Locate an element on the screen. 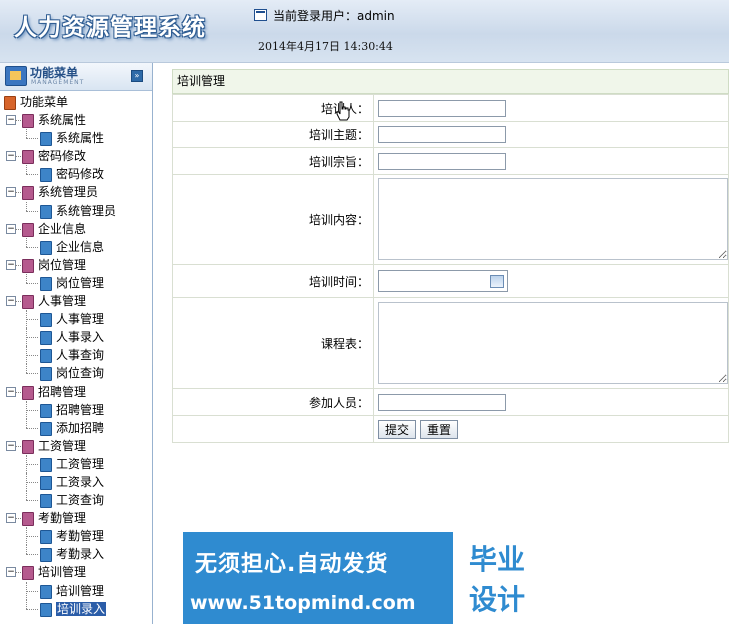 The image size is (729, 624). collapse-icon: » is located at coordinates (137, 76).